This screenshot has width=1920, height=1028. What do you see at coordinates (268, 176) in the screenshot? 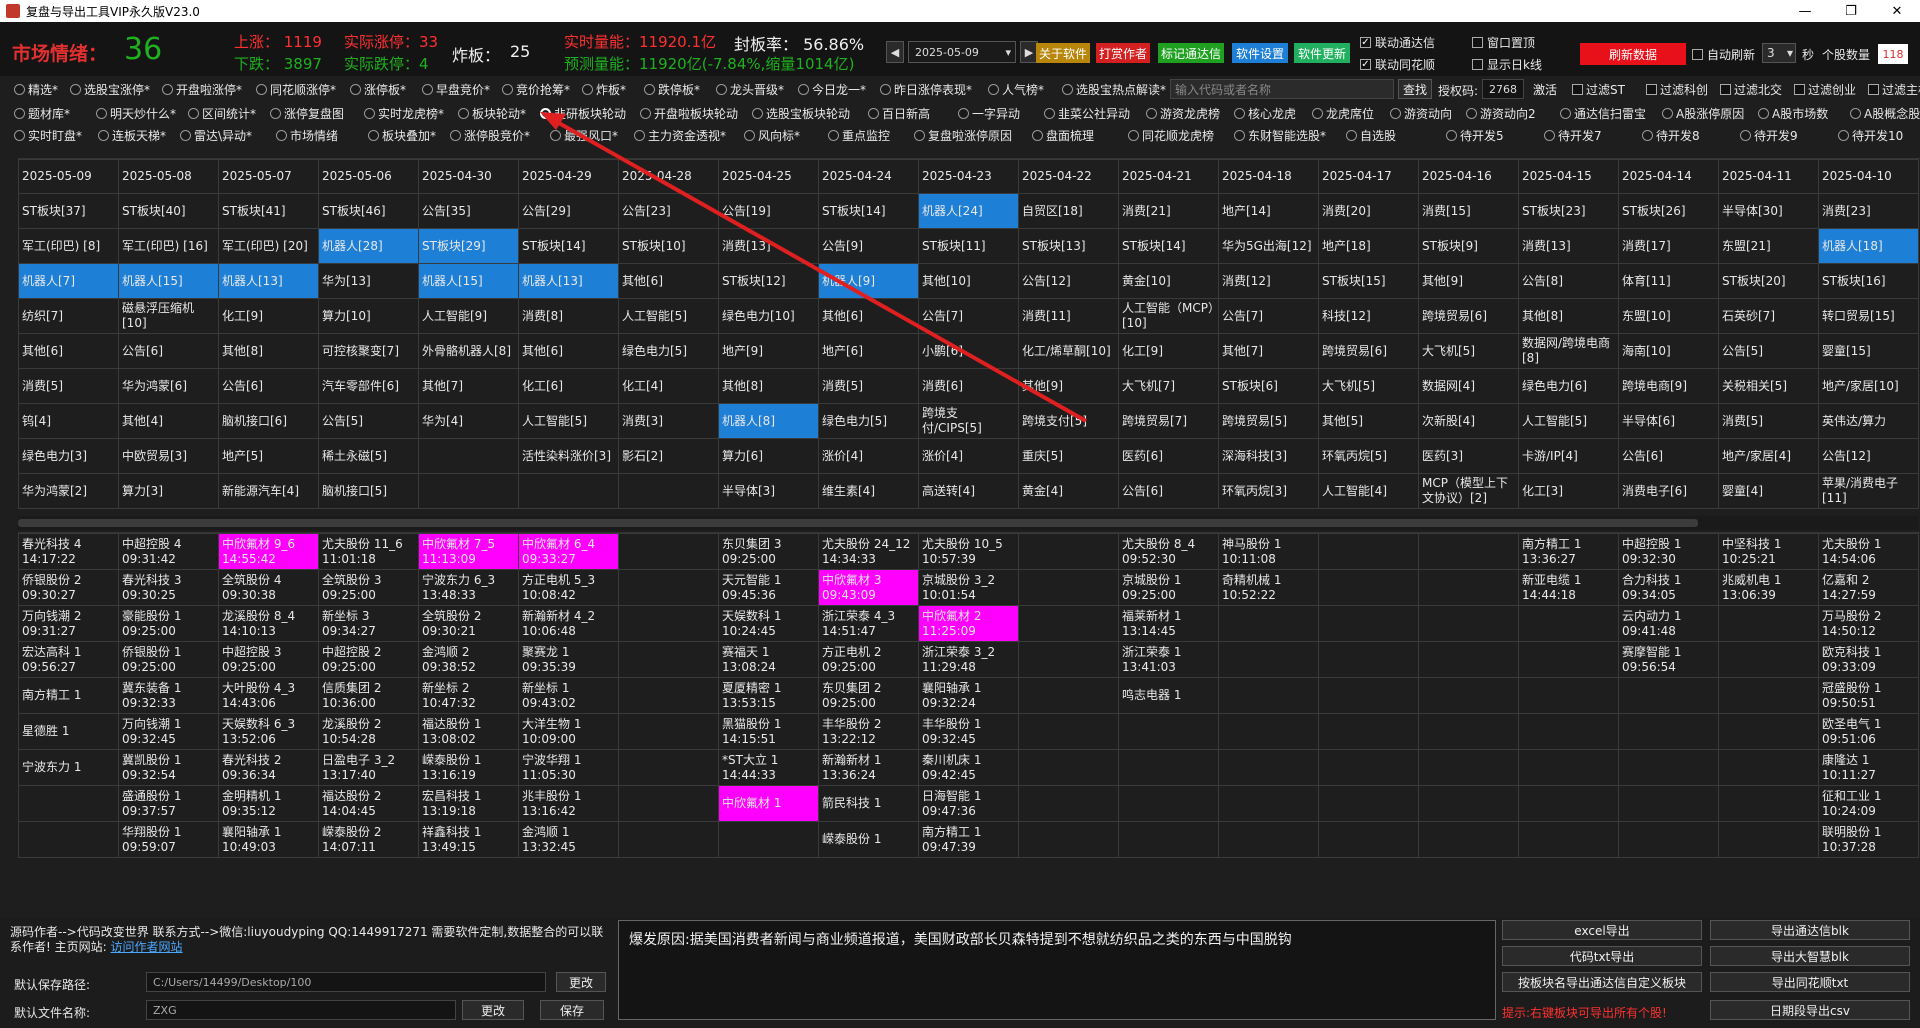
I see `date-header-cell: 2025-05-07` at bounding box center [268, 176].